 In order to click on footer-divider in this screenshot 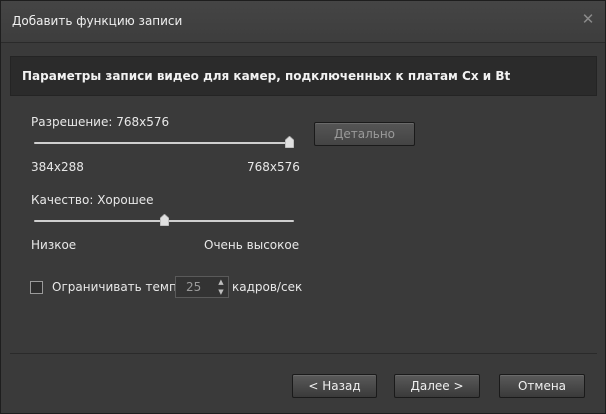, I will do `click(303, 353)`.